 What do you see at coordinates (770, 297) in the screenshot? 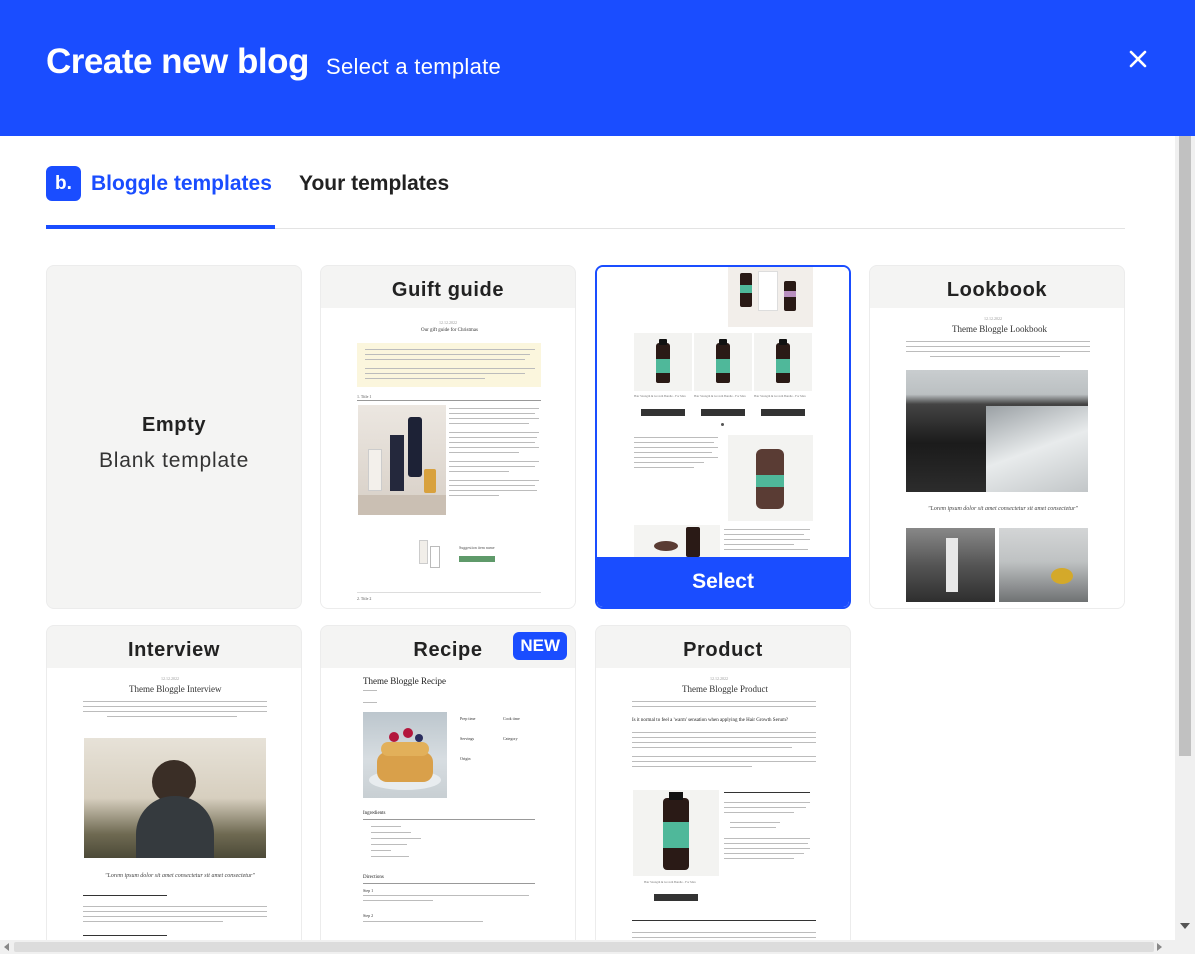
I see `product-hero-image` at bounding box center [770, 297].